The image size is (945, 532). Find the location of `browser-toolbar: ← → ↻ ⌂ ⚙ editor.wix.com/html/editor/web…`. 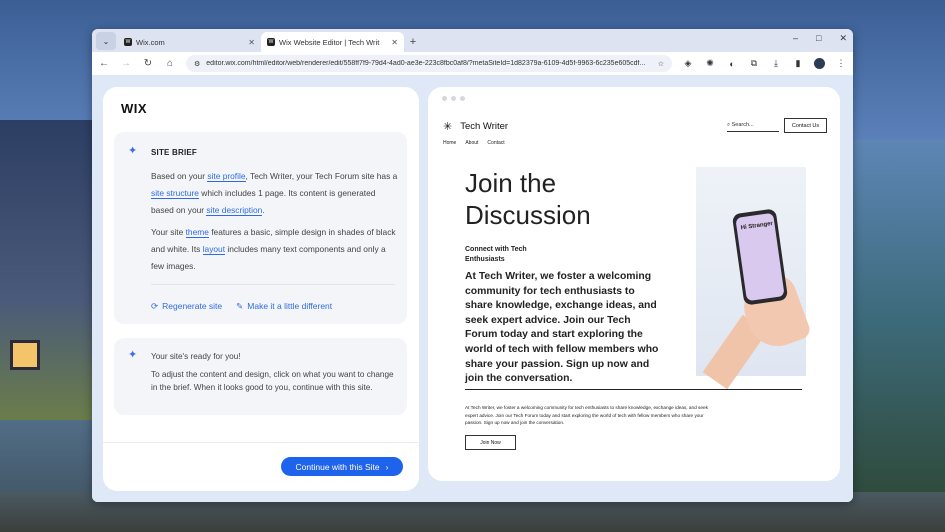

browser-toolbar: ← → ↻ ⌂ ⚙ editor.wix.com/html/editor/web… is located at coordinates (472, 63).